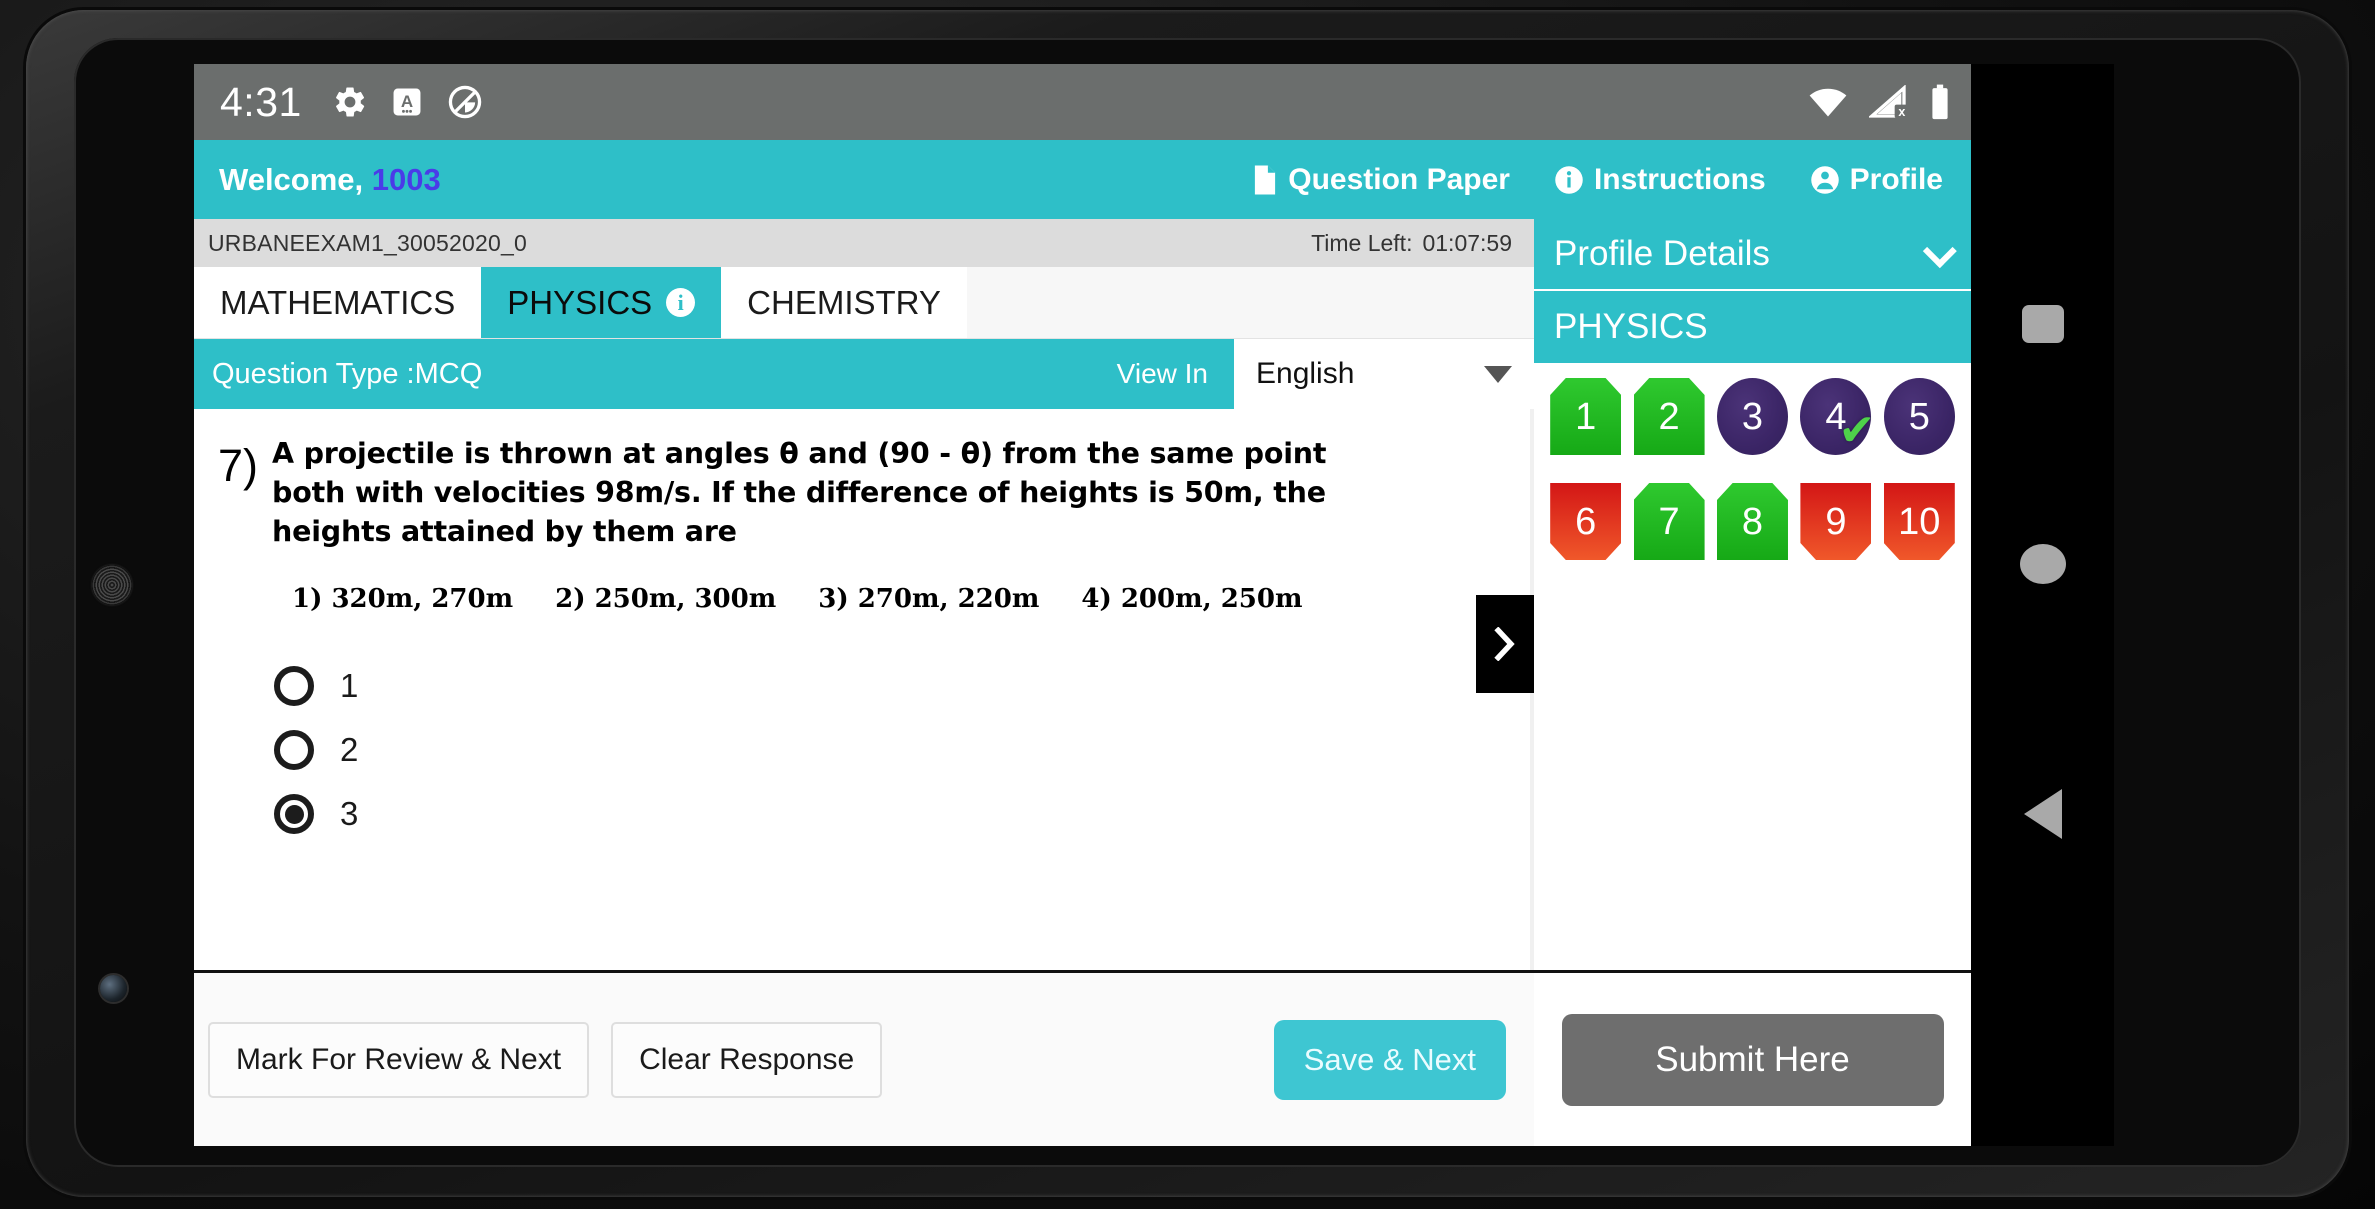  Describe the element at coordinates (580, 302) in the screenshot. I see `tab-physics-label: PHYSICS` at that location.